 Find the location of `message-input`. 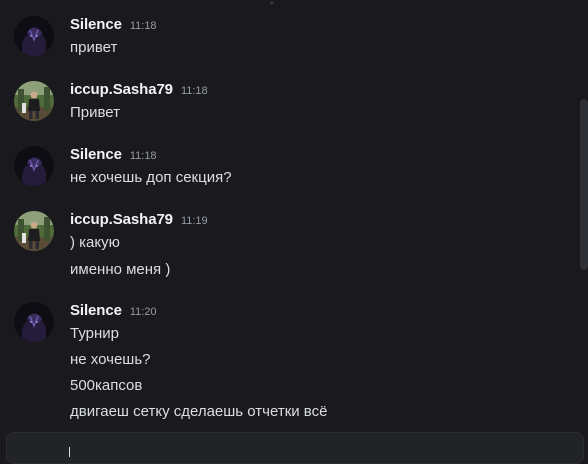

message-input is located at coordinates (295, 448).